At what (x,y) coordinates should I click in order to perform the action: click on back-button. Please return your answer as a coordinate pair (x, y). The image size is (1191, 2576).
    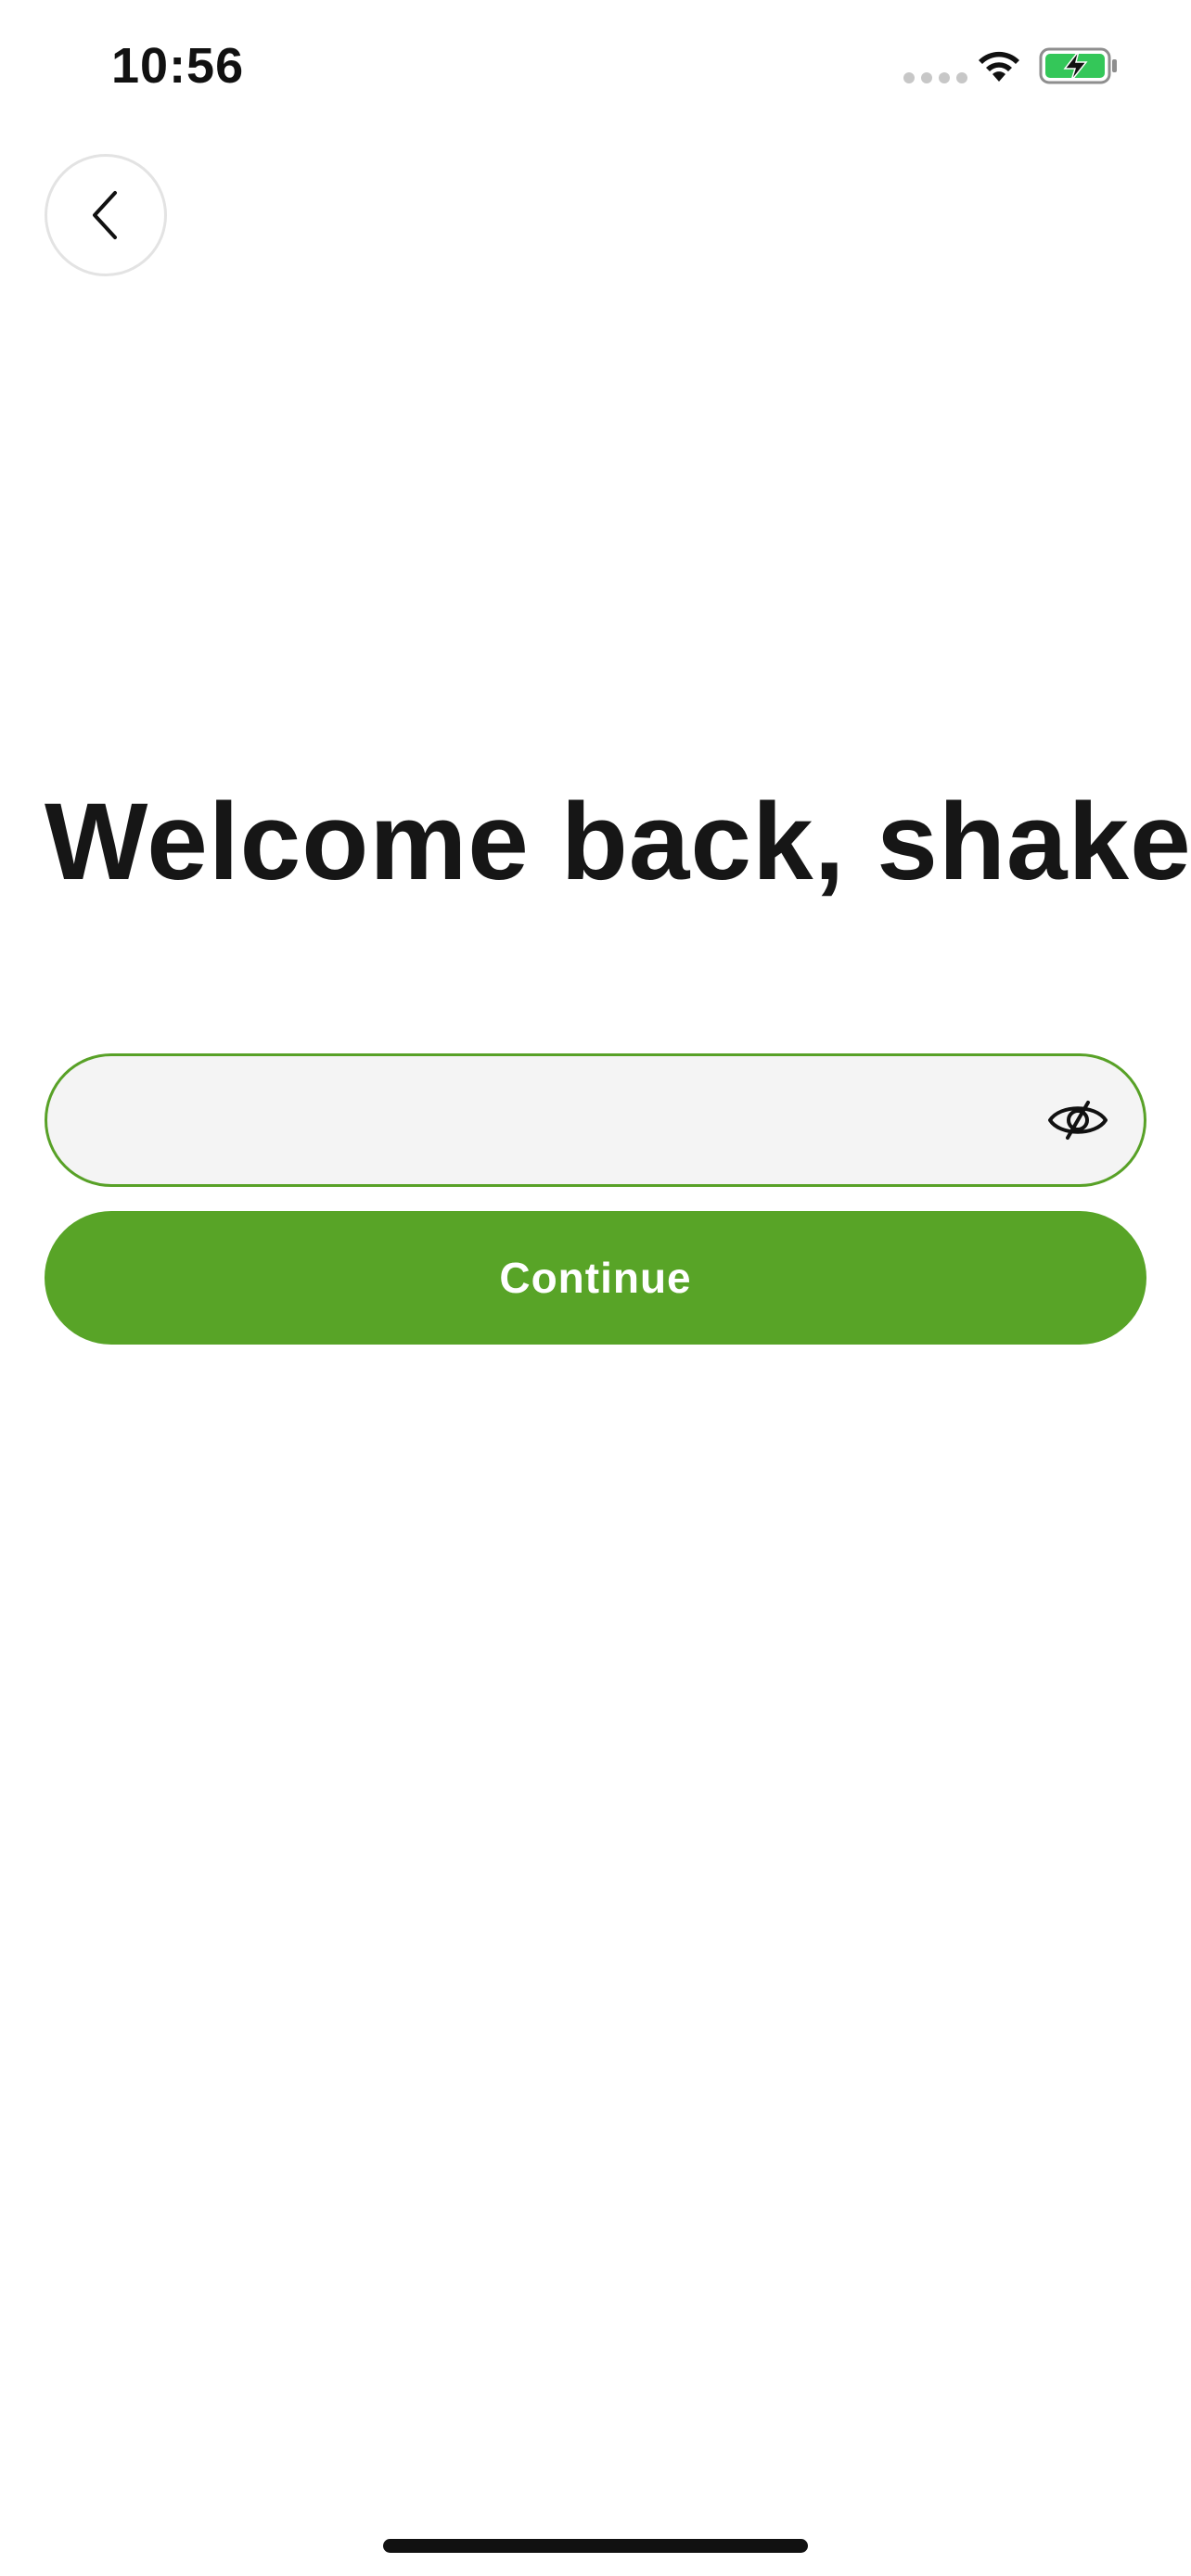
    Looking at the image, I should click on (106, 215).